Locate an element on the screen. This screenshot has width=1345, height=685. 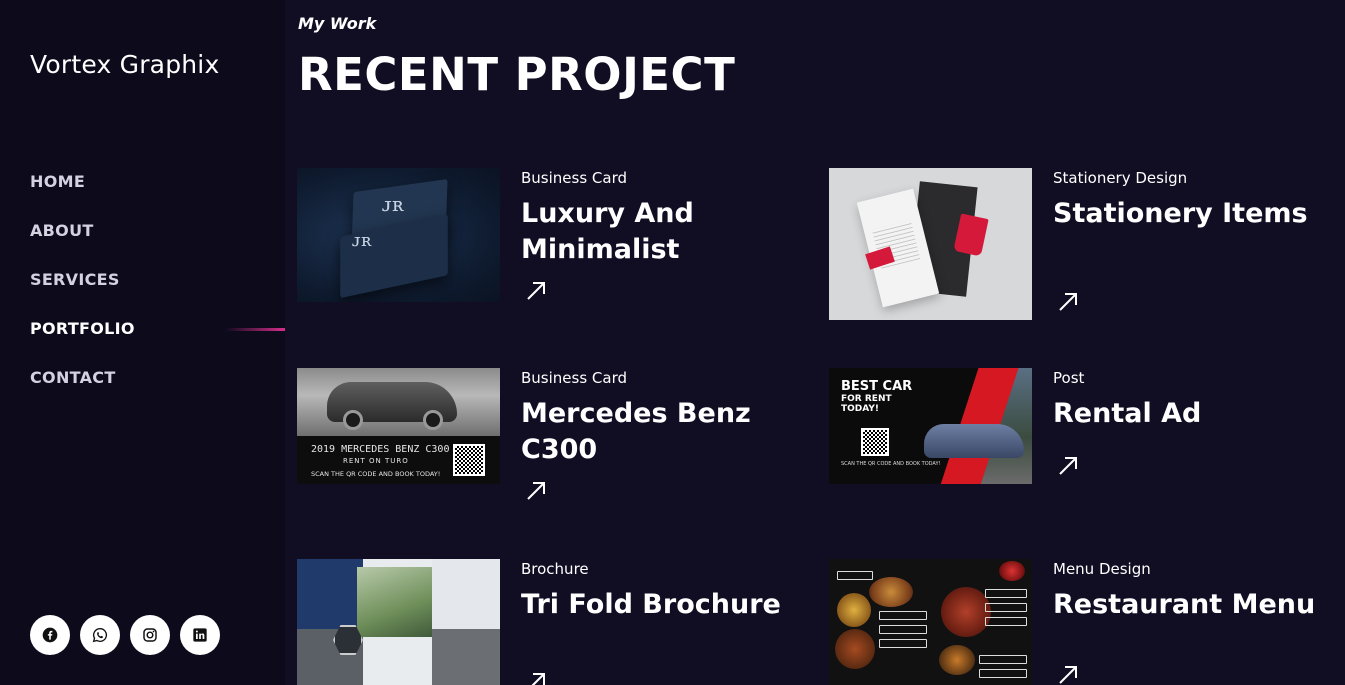
nav-item-about: ABOUT is located at coordinates (82, 245).